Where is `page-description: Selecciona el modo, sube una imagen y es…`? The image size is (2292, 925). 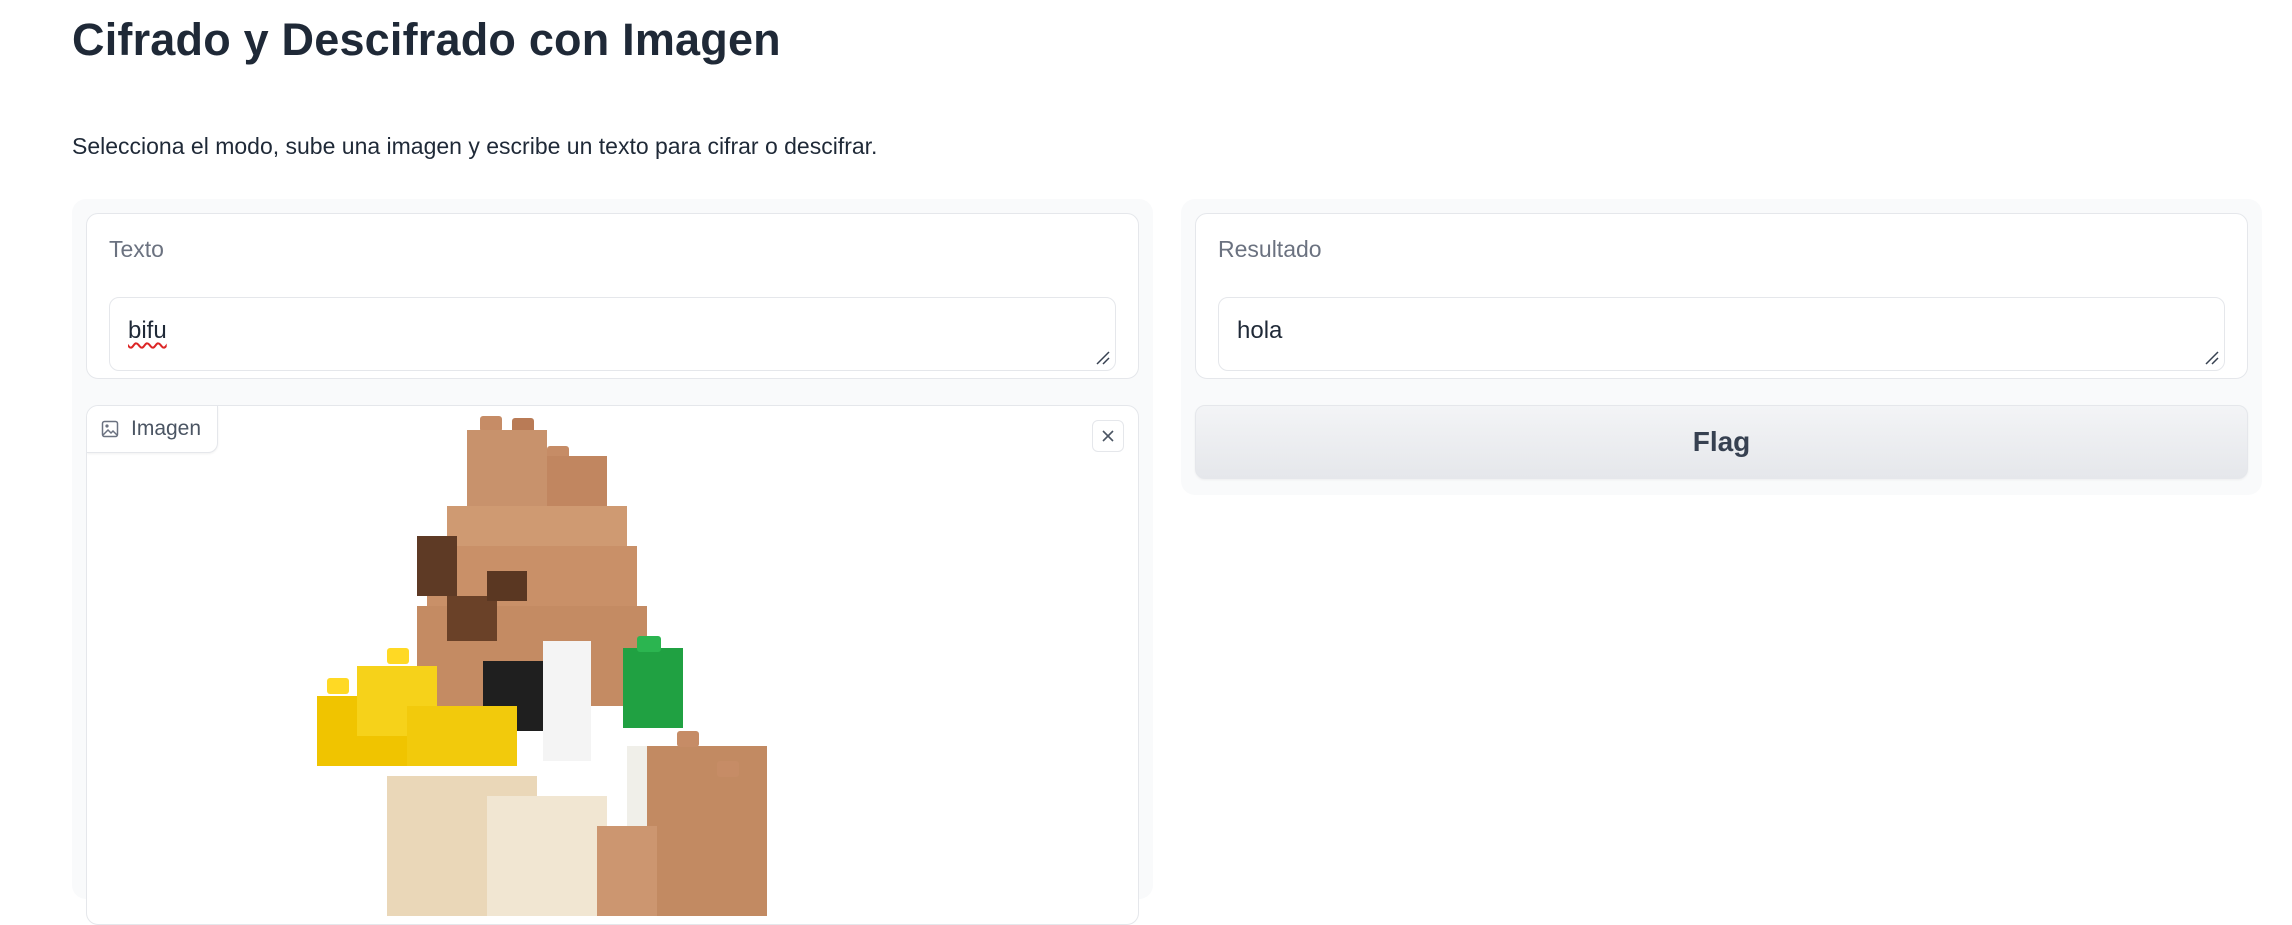 page-description: Selecciona el modo, sube una imagen y es… is located at coordinates (475, 146).